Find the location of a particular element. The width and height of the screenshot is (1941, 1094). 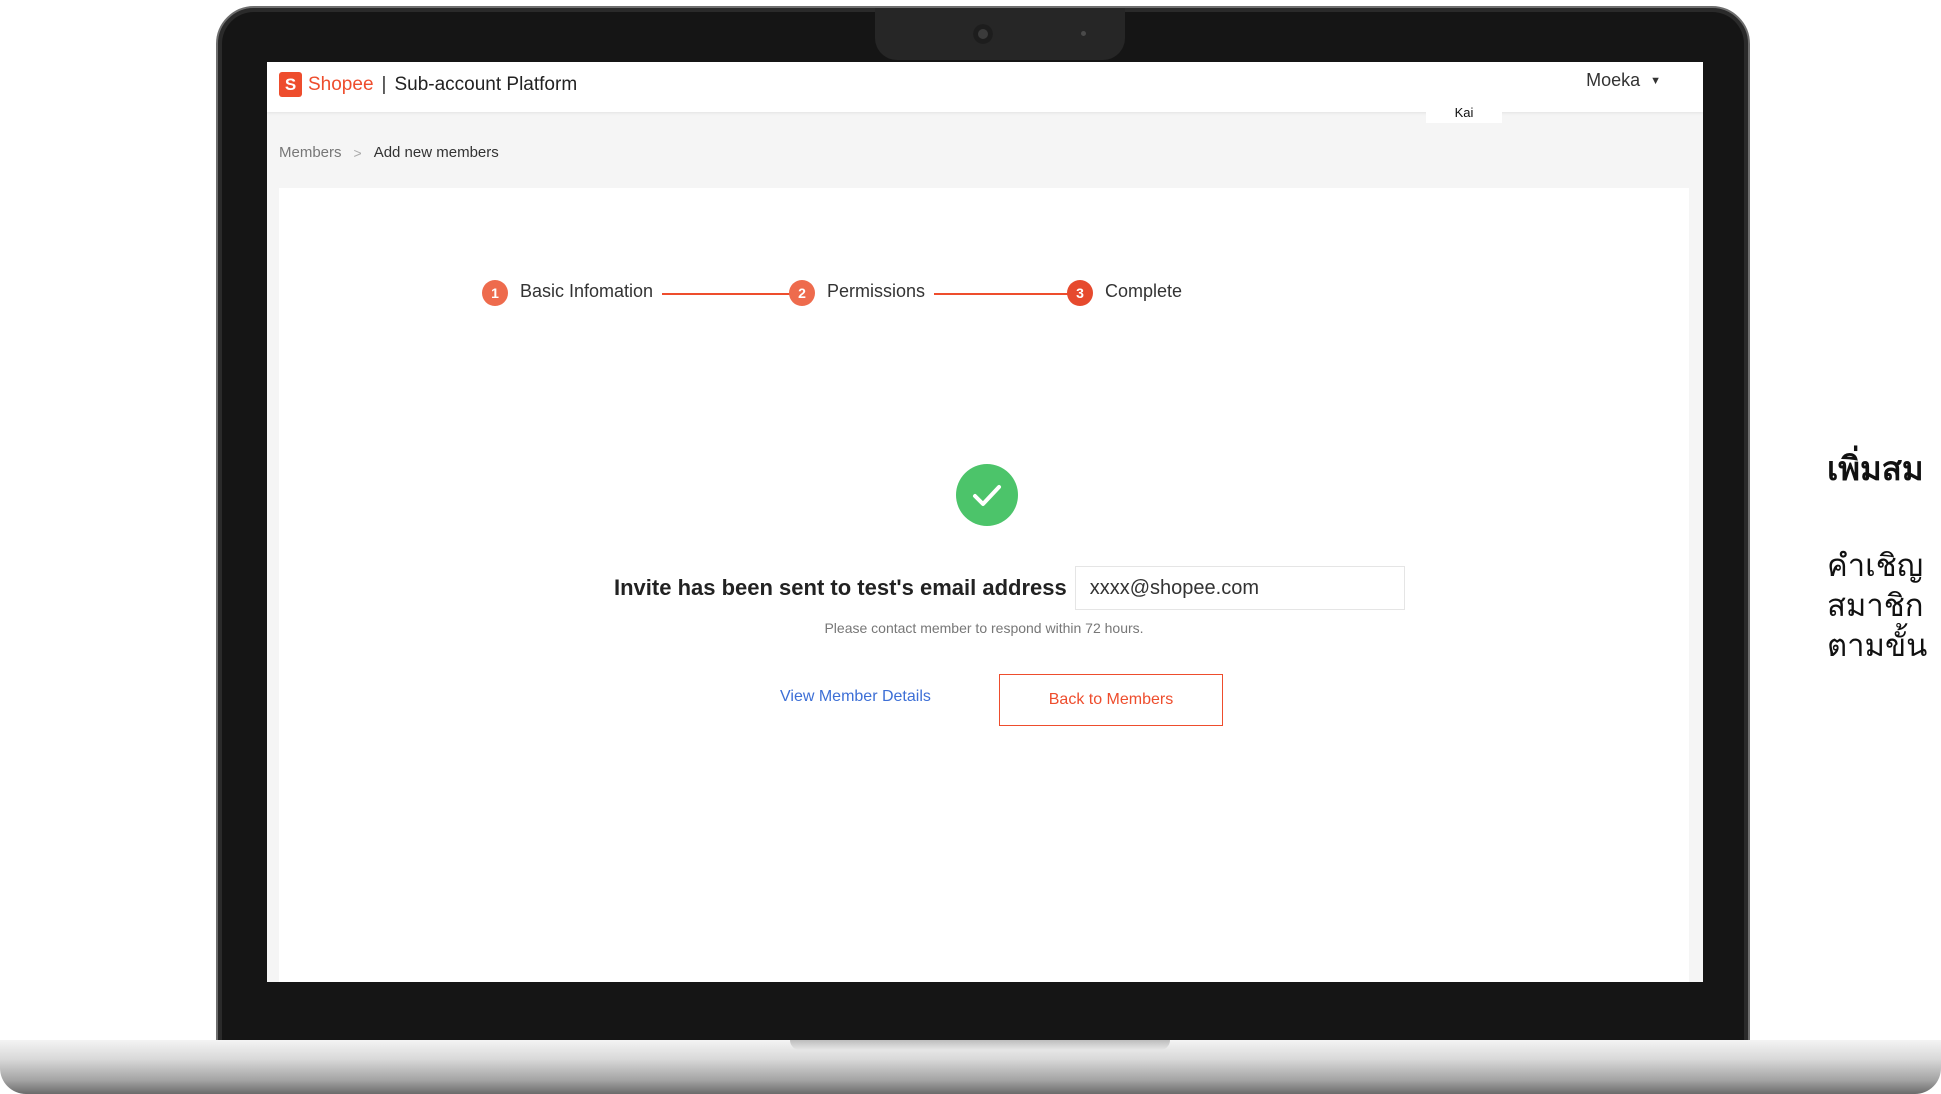

logo: S Shopee | Sub-account Platform is located at coordinates (428, 84).